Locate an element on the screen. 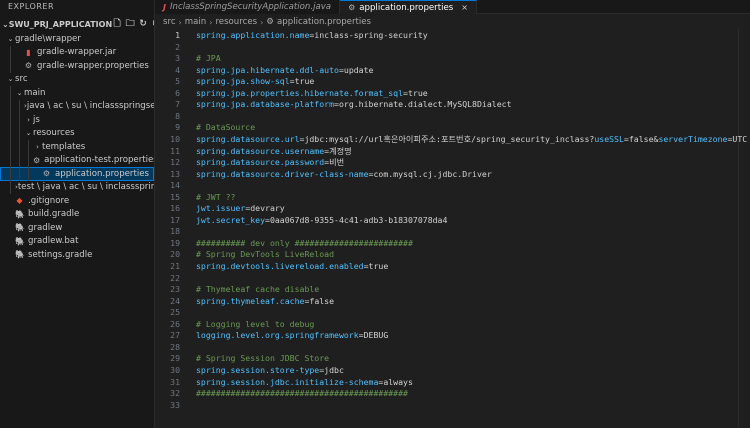  code-line: 4 spring.jpa.hibernate.ddl-auto=update is located at coordinates (452, 71).